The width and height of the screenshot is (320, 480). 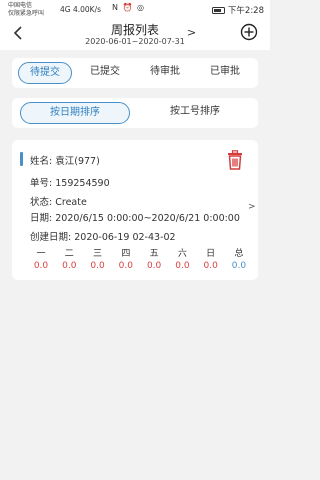 I want to click on day-label: 六, so click(x=182, y=254).